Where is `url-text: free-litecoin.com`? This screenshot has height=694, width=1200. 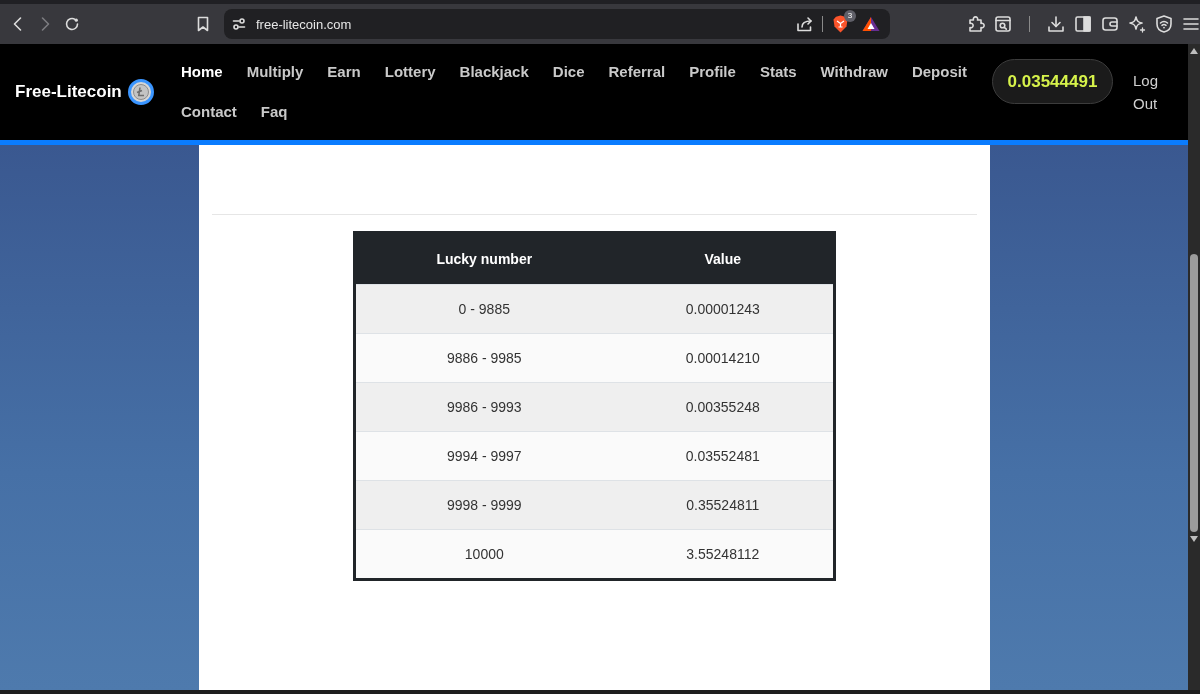 url-text: free-litecoin.com is located at coordinates (526, 24).